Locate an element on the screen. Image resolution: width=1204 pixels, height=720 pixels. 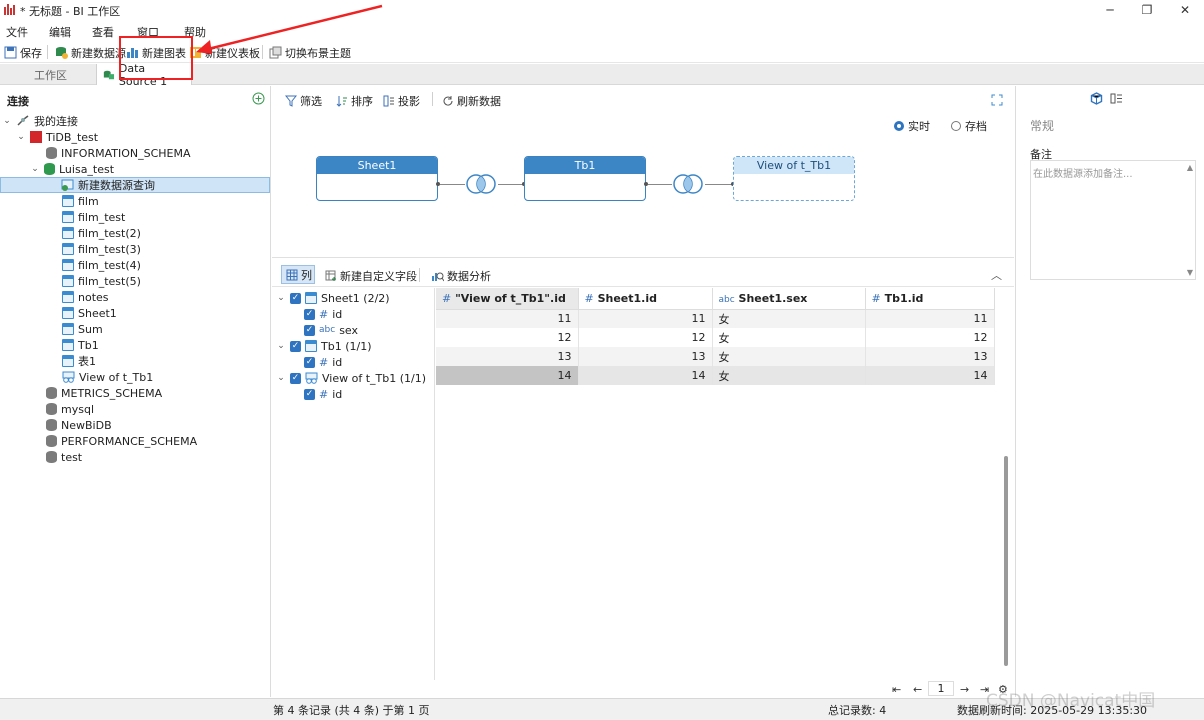
fullscreen-icon is located at coordinates (997, 100).